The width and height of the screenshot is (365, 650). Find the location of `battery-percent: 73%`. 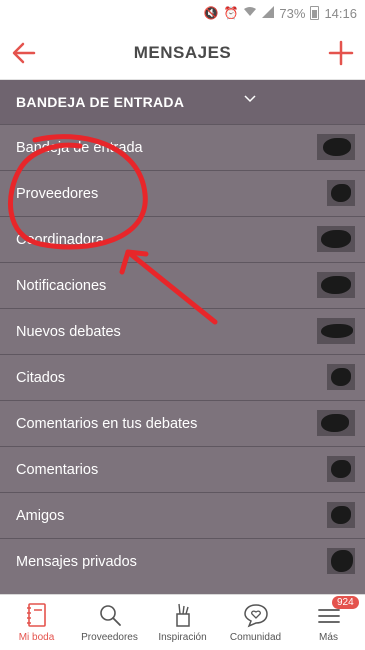

battery-percent: 73% is located at coordinates (292, 13).